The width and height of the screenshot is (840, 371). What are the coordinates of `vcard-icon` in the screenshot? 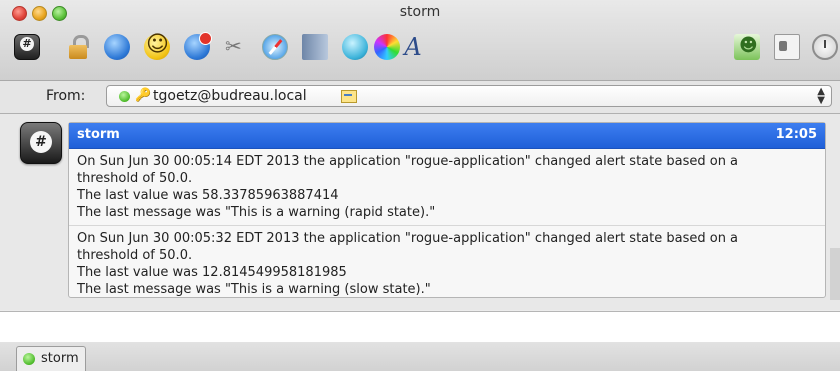 It's located at (349, 96).